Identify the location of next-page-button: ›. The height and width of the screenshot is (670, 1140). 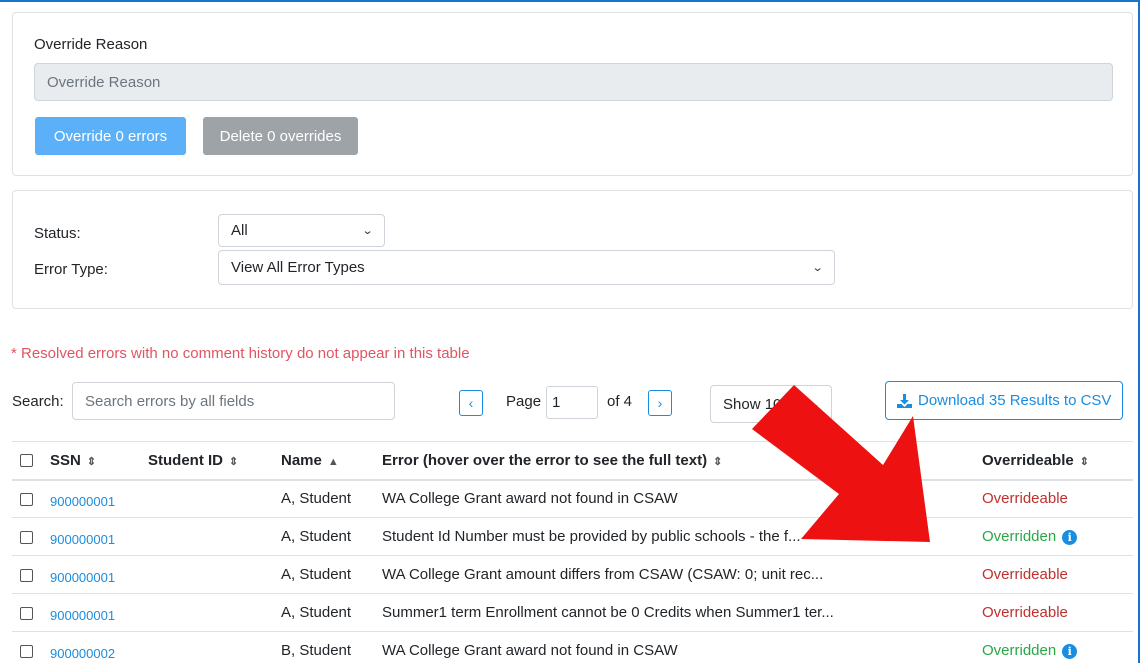
(660, 403).